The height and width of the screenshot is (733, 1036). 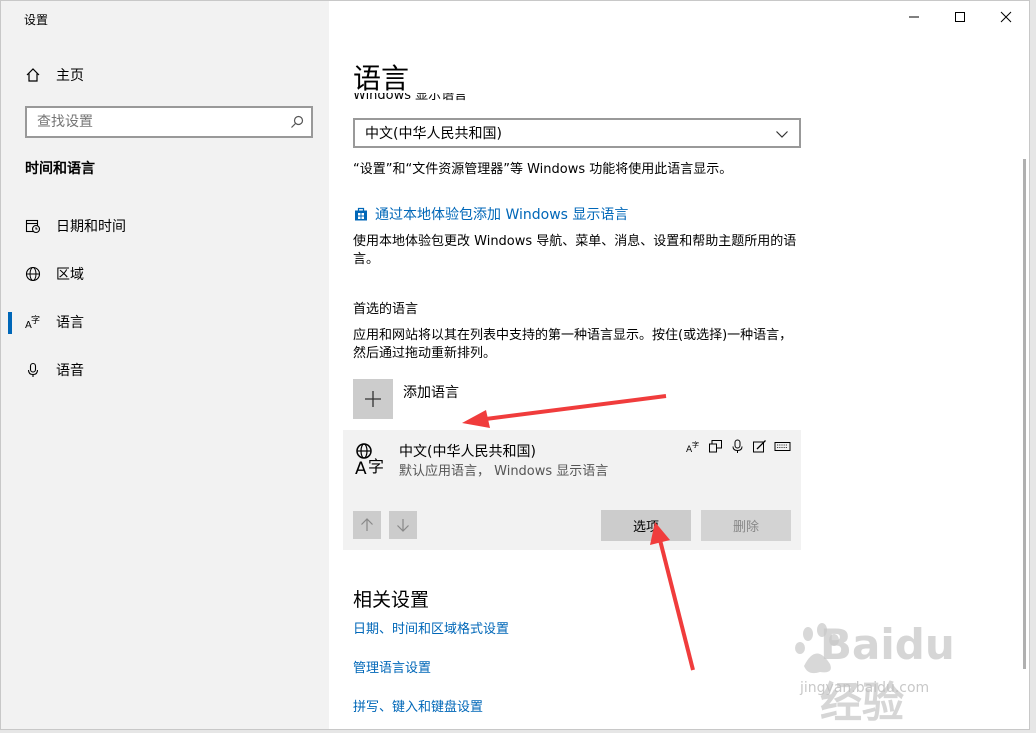 I want to click on options-button: 选项, so click(x=646, y=525).